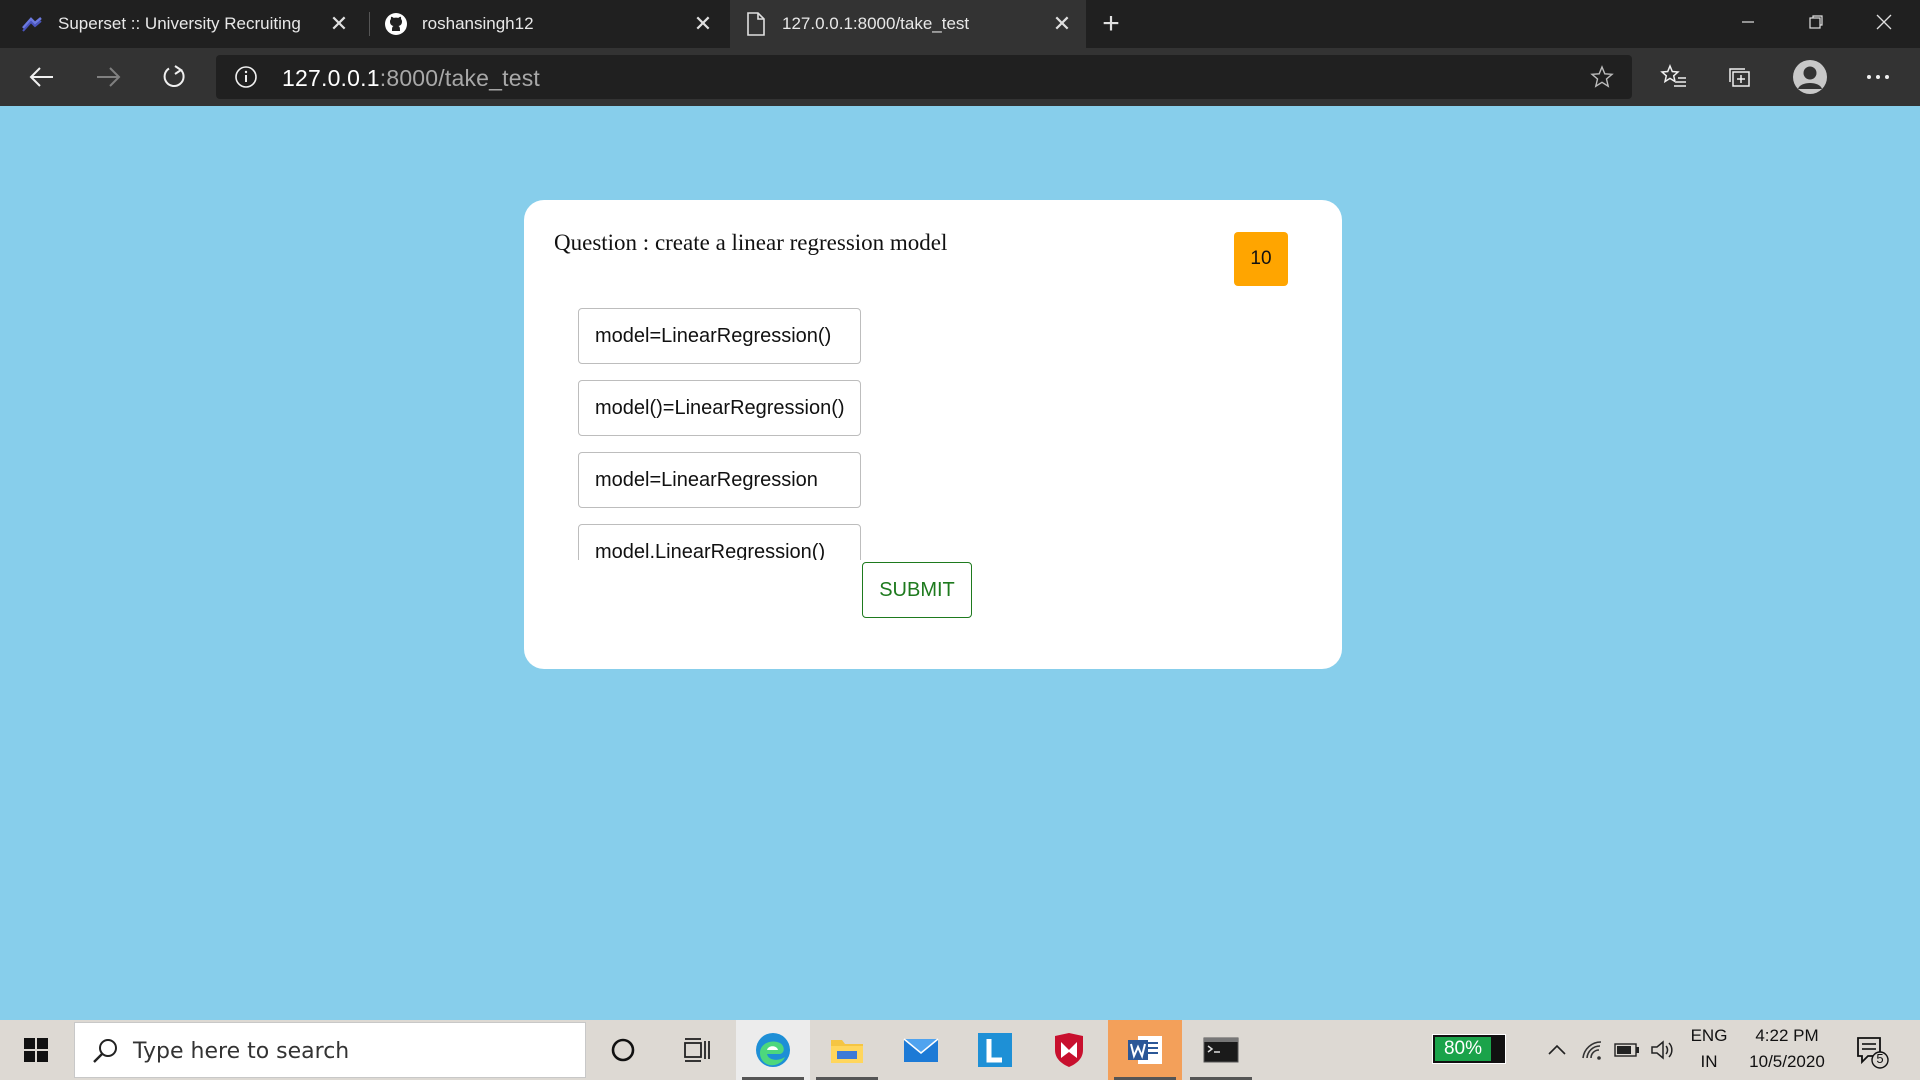  I want to click on favorites-icon, so click(1674, 77).